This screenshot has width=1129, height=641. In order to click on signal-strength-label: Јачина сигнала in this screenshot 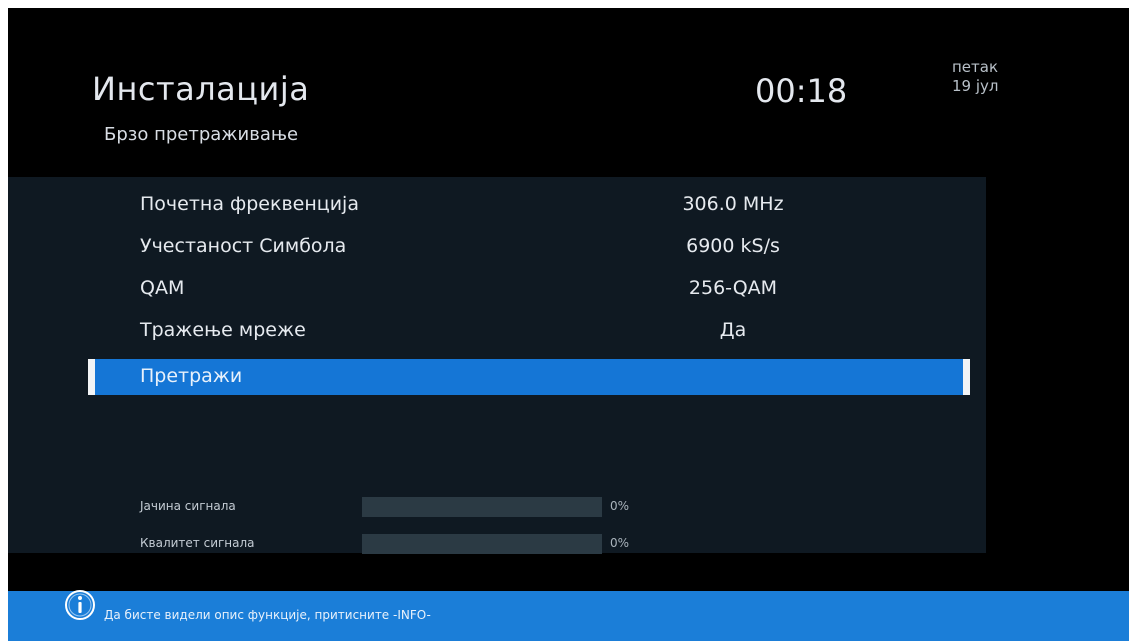, I will do `click(188, 506)`.